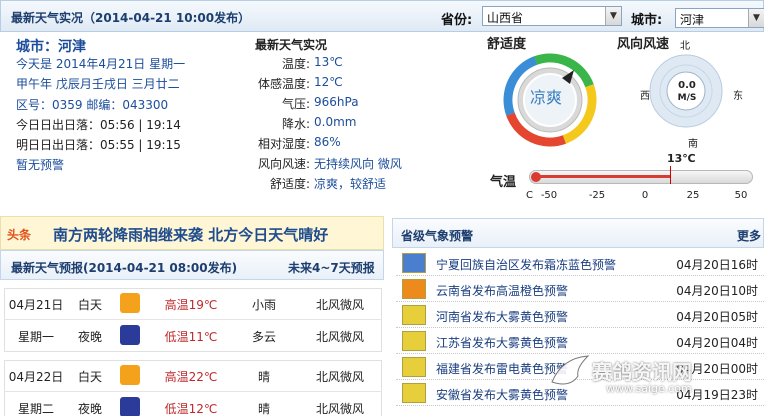 This screenshot has height=416, width=764. Describe the element at coordinates (327, 142) in the screenshot. I see `realtime-row-value: 86%` at that location.